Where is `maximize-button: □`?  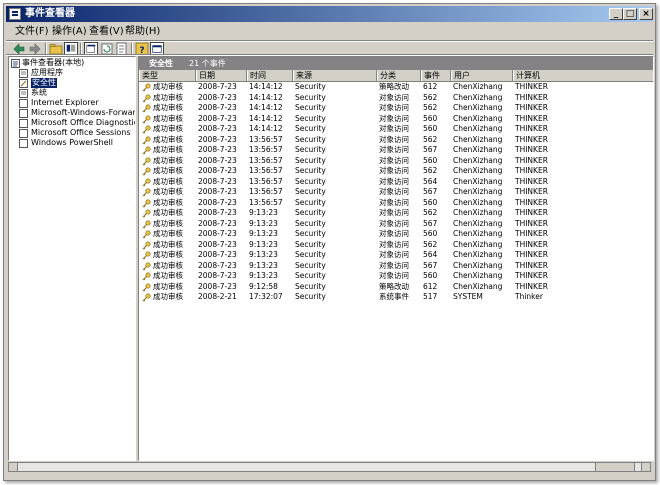
maximize-button: □ is located at coordinates (630, 14).